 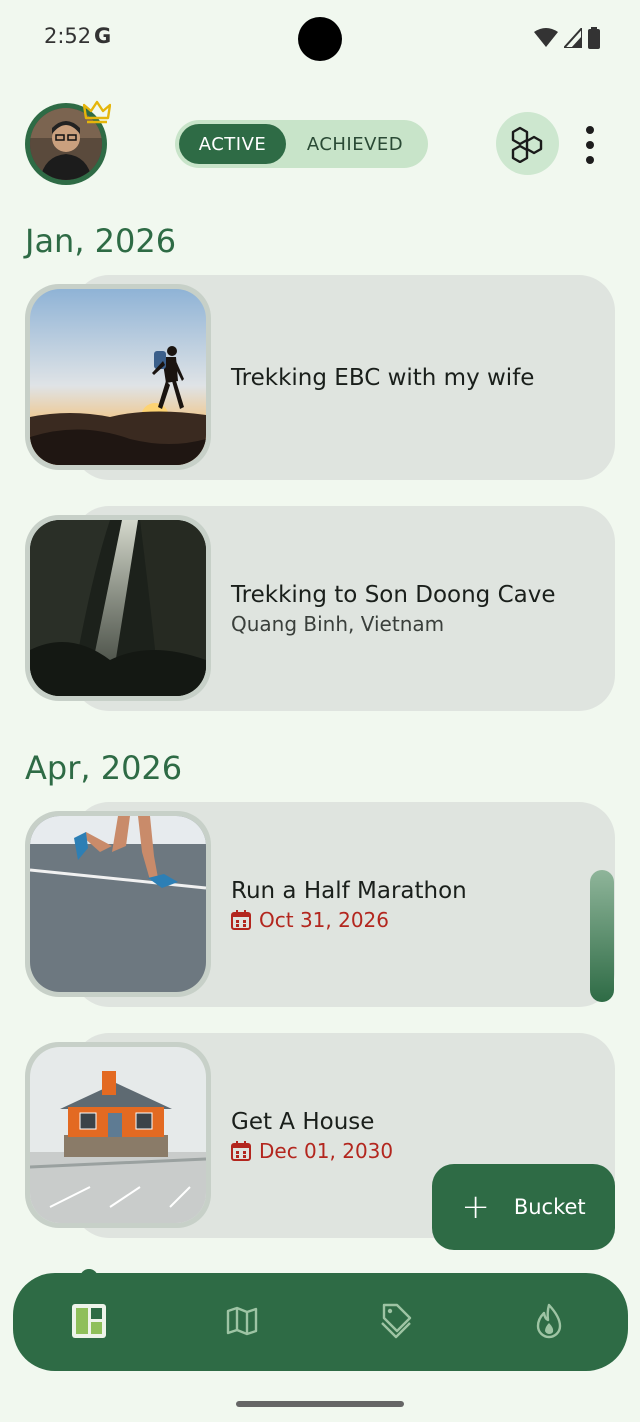 What do you see at coordinates (573, 38) in the screenshot?
I see `signal-icon` at bounding box center [573, 38].